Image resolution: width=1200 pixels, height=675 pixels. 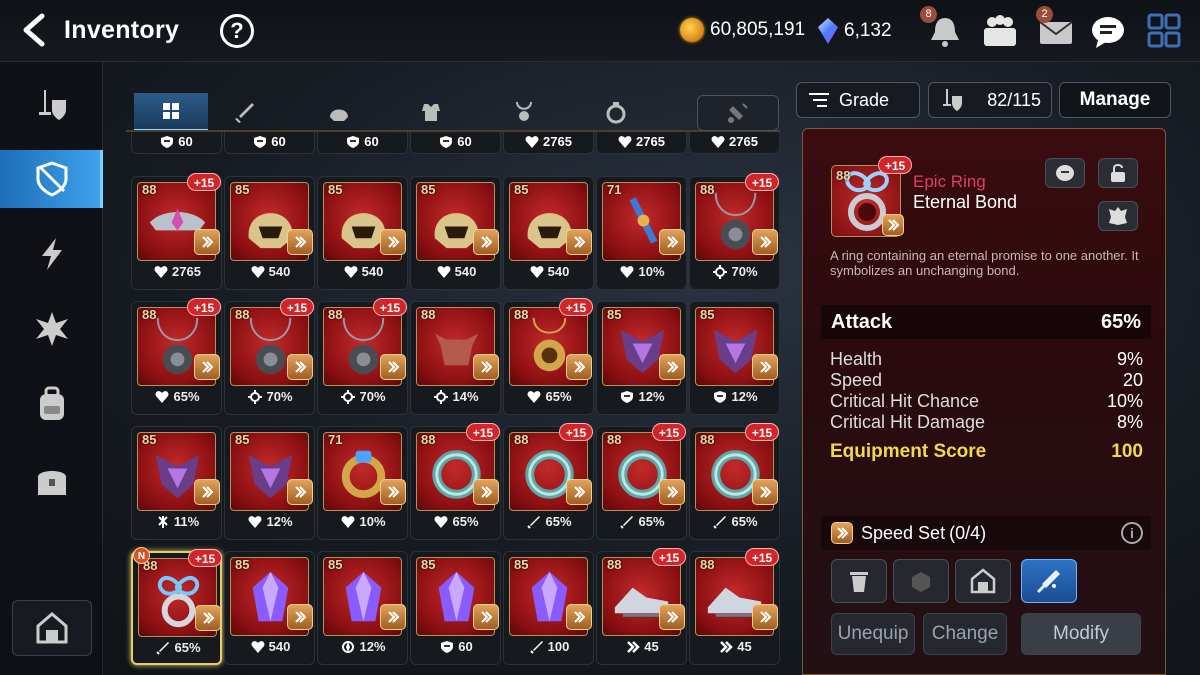 I want to click on item-stat-value: 45, so click(x=651, y=646).